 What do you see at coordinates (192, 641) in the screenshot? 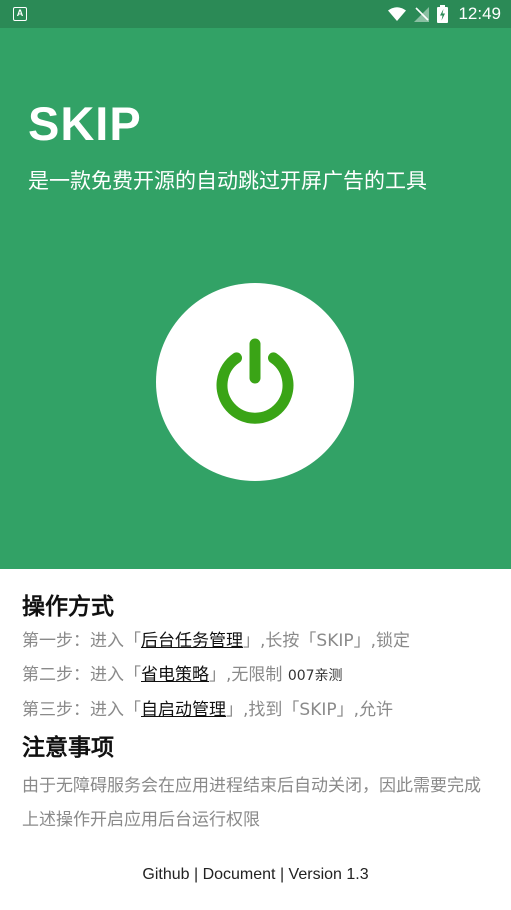
I see `background-task-manager-link: 后台任务管理` at bounding box center [192, 641].